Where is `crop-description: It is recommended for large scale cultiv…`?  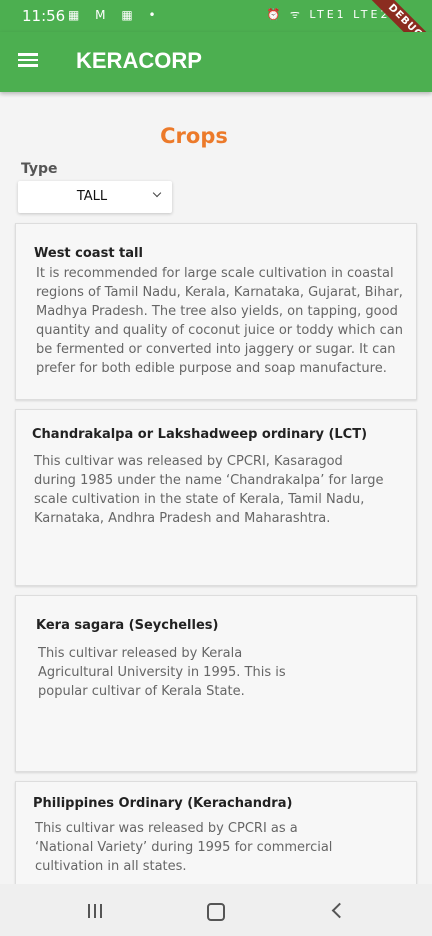
crop-description: It is recommended for large scale cultiv… is located at coordinates (220, 321).